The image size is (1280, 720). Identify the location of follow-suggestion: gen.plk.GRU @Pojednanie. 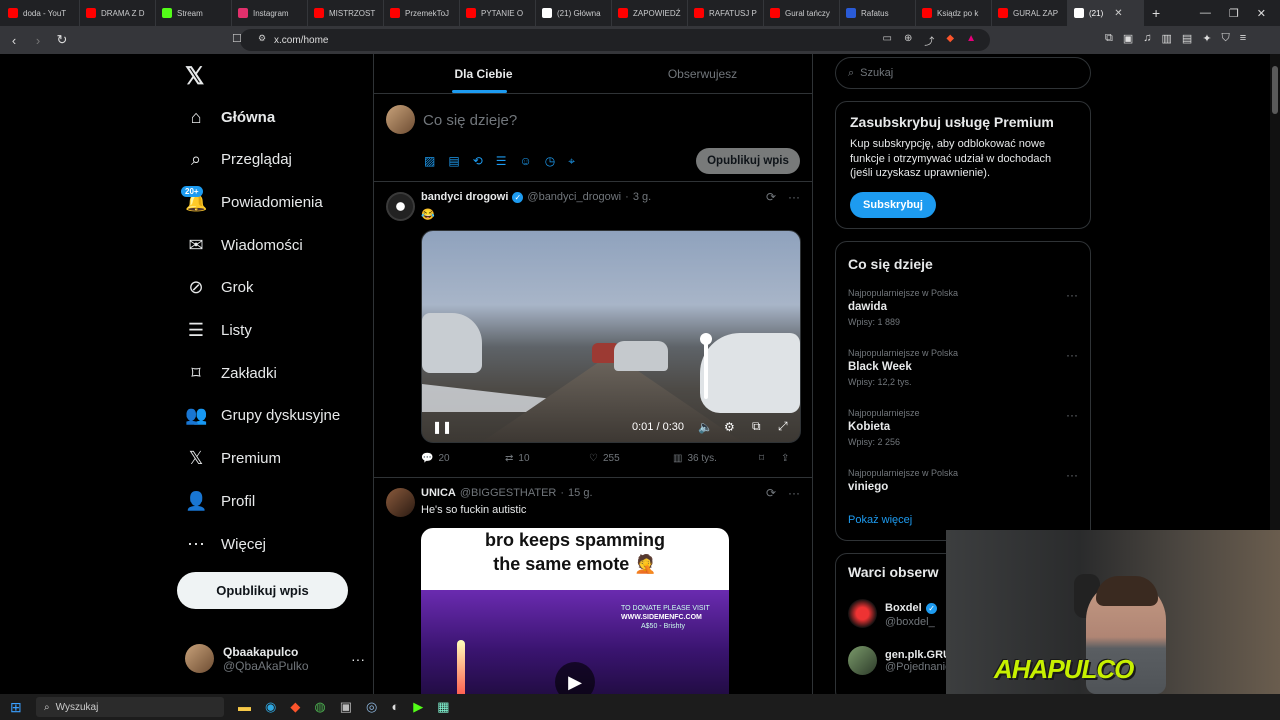
(899, 660).